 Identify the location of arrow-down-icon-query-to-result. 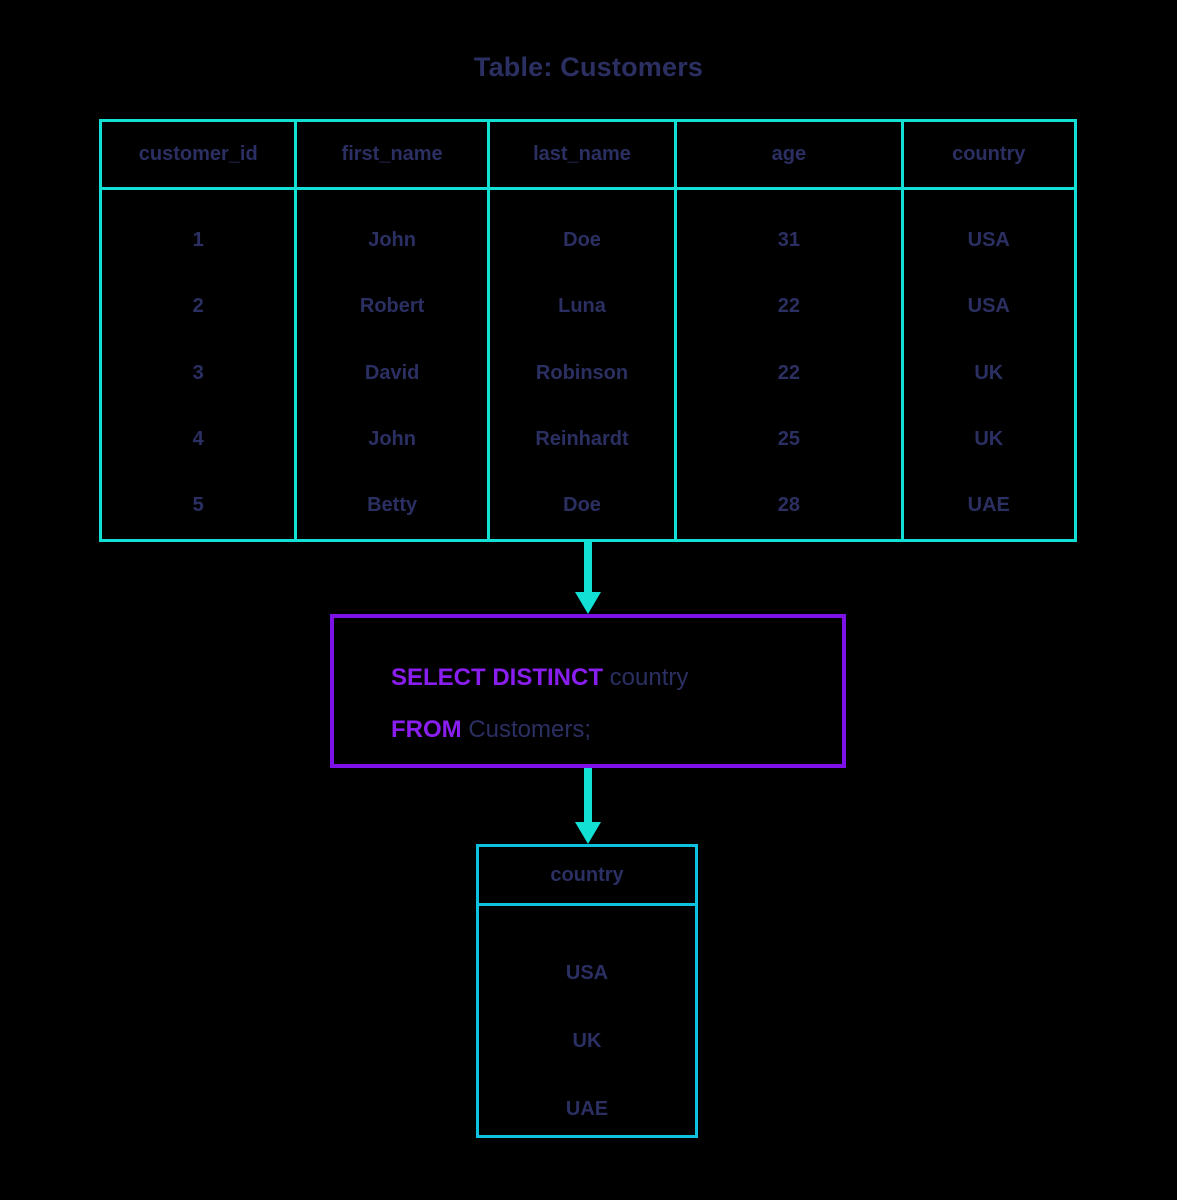
(588, 806).